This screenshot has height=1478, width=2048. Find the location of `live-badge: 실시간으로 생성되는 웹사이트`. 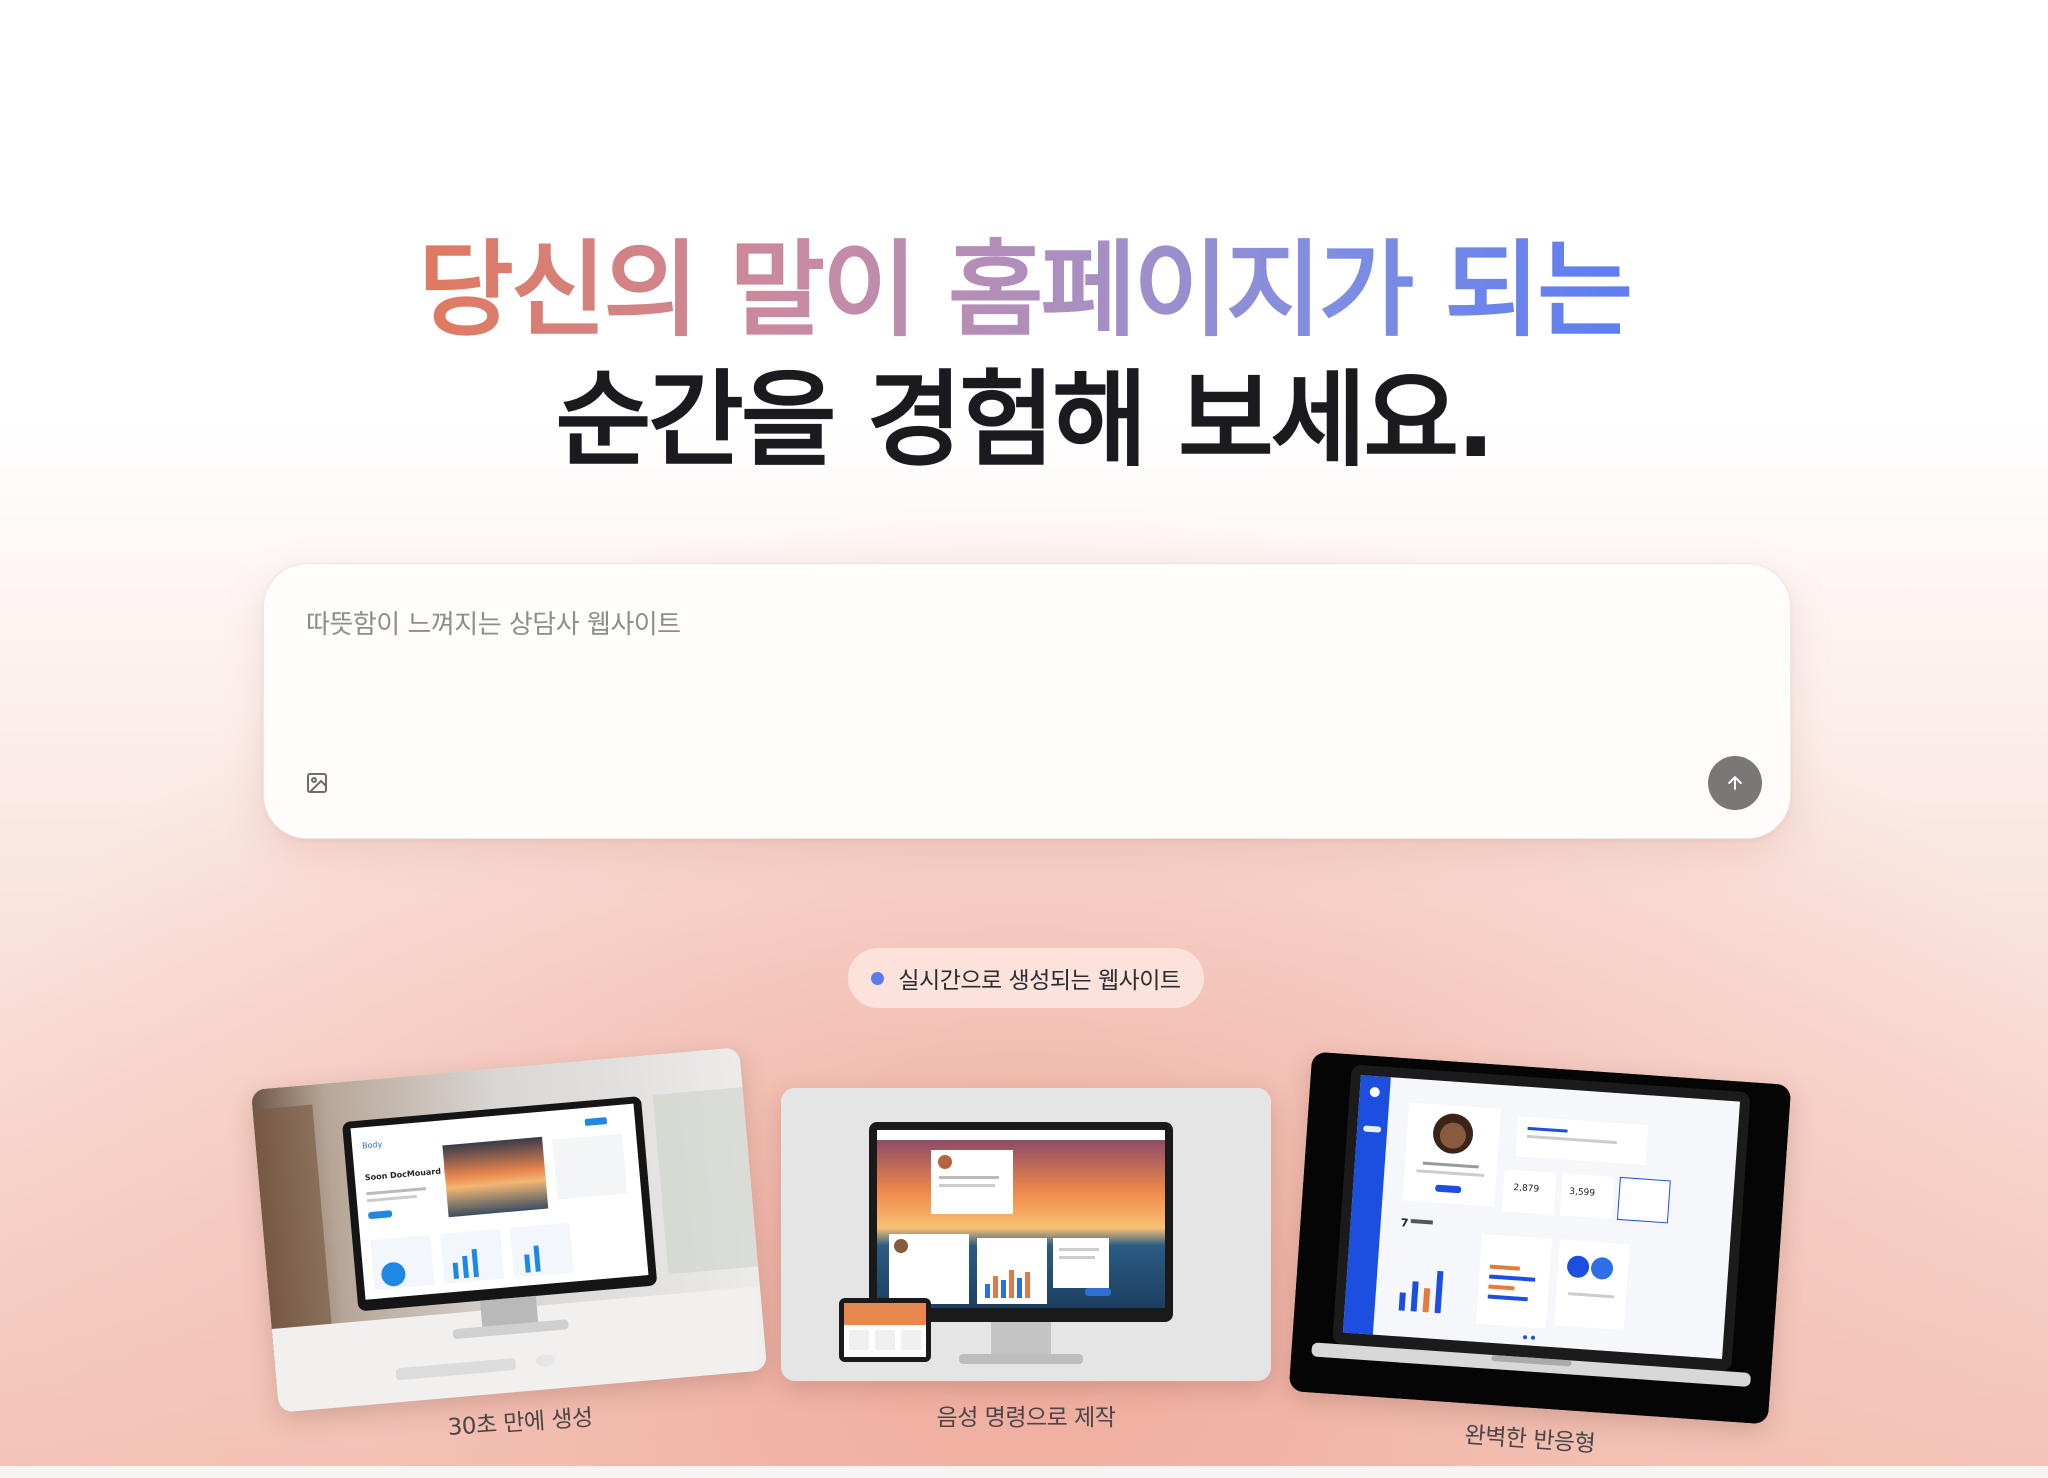

live-badge: 실시간으로 생성되는 웹사이트 is located at coordinates (1026, 978).